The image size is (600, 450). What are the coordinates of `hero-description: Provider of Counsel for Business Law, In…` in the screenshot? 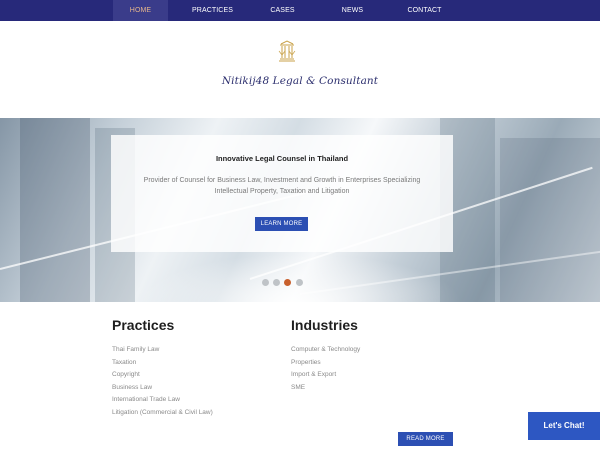 It's located at (282, 186).